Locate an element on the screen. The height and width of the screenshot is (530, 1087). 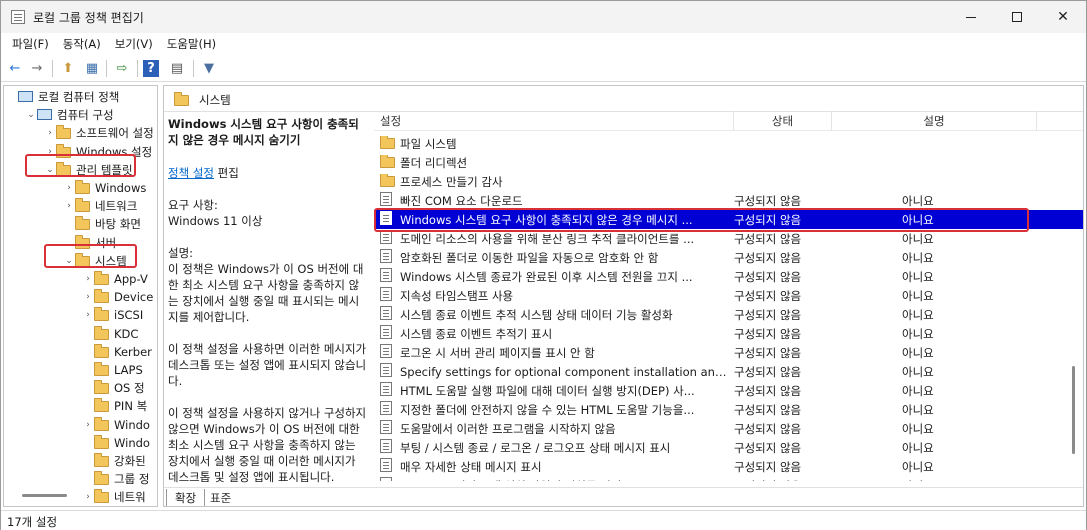
column-header-state: 상태 is located at coordinates (783, 121).